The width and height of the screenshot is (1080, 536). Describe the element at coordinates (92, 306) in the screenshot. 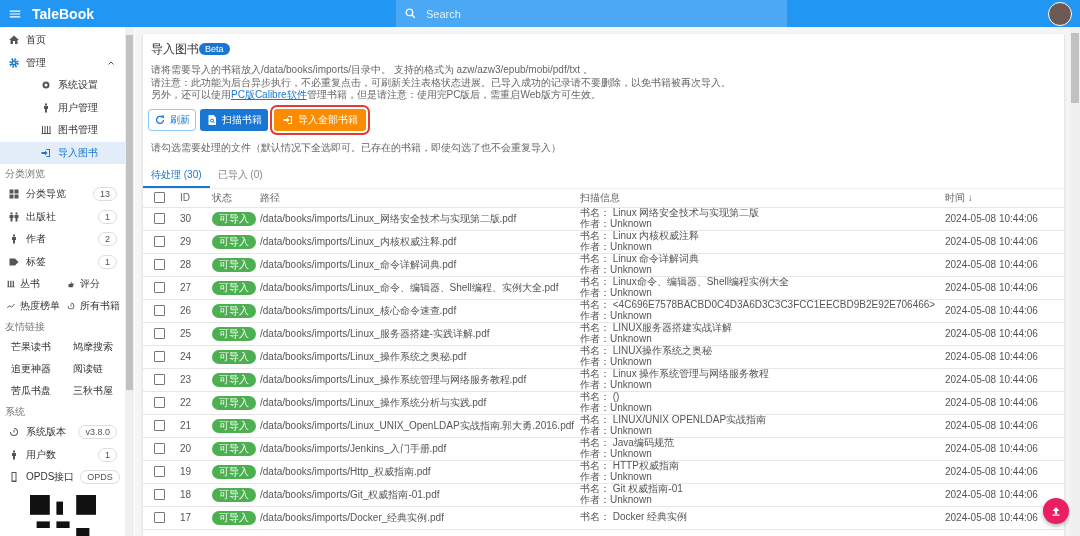

I see `nav-item: 所有书籍` at that location.